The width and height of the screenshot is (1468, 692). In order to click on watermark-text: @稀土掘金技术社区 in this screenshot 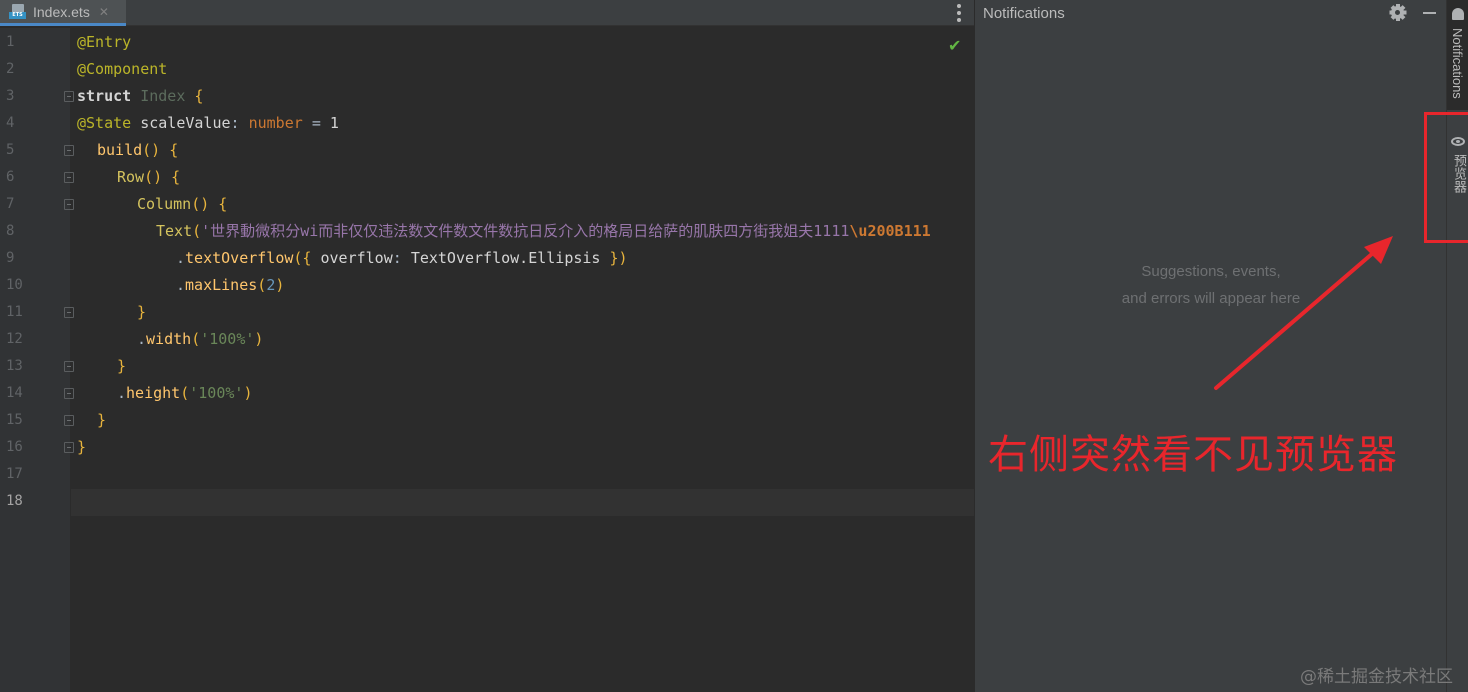, I will do `click(1376, 677)`.